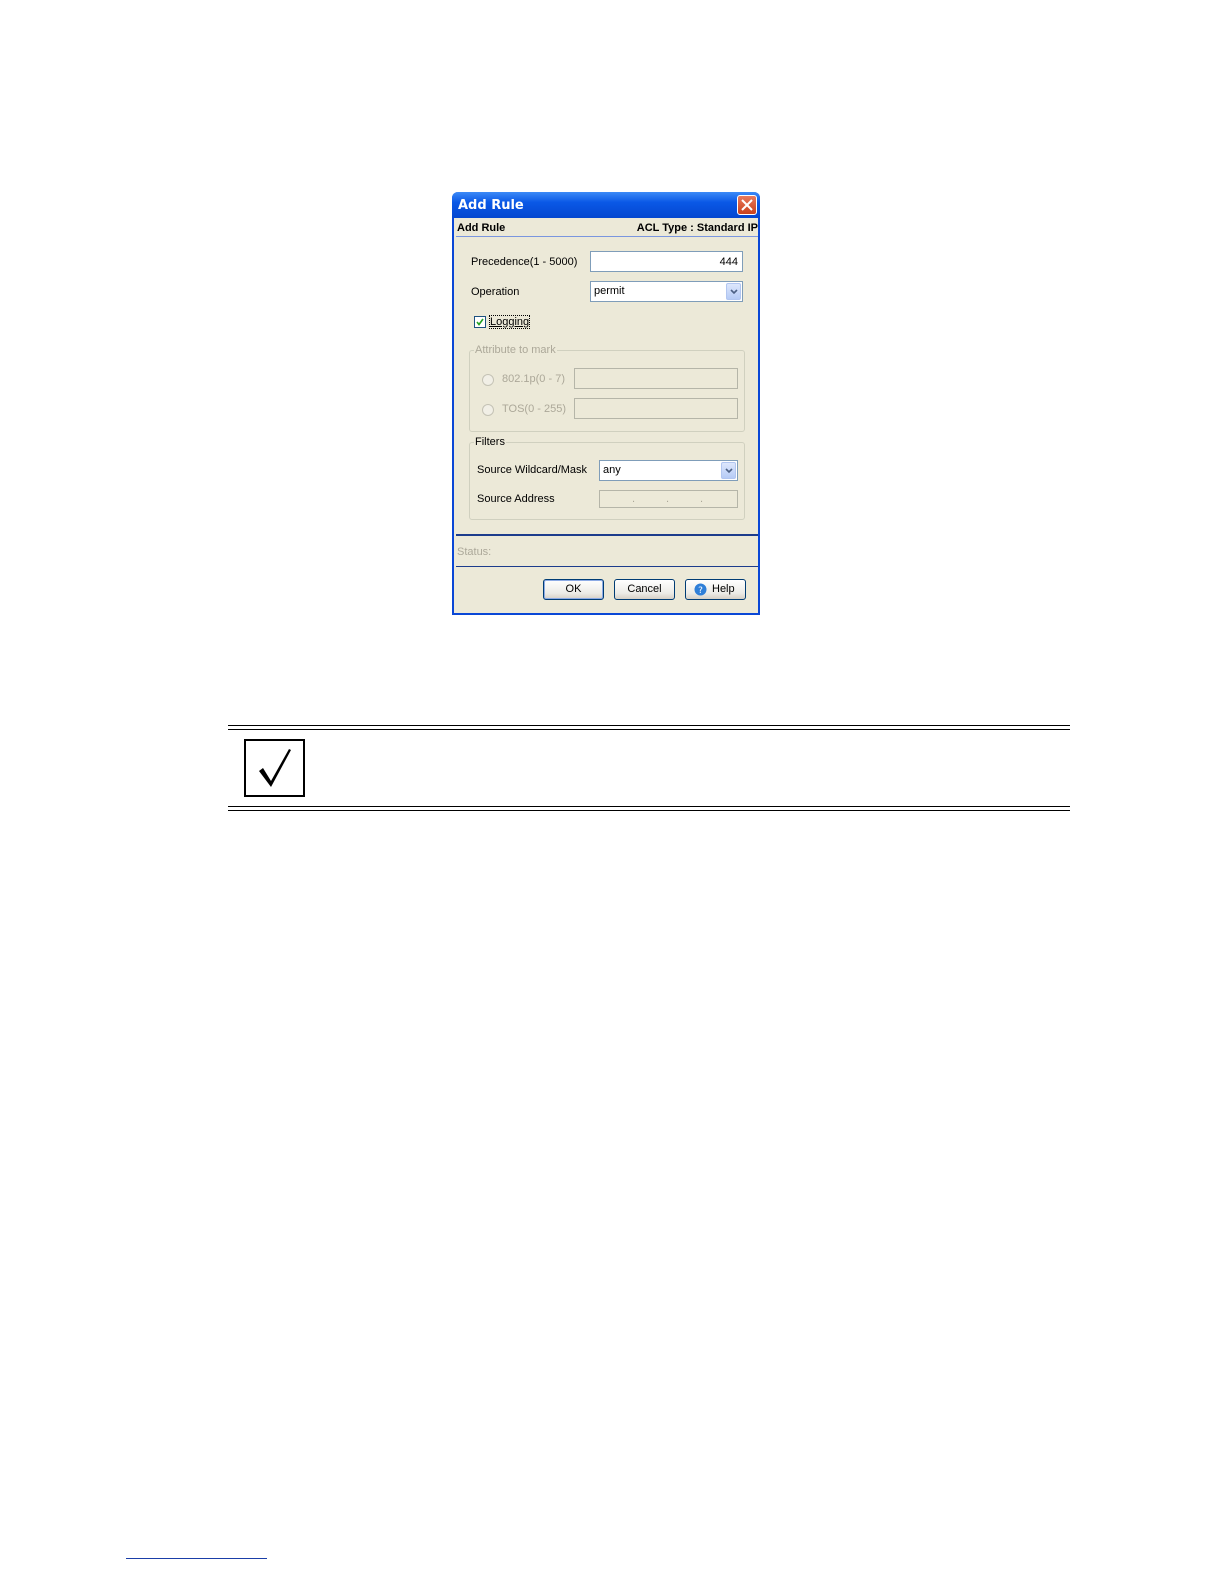 The height and width of the screenshot is (1584, 1224). What do you see at coordinates (532, 470) in the screenshot?
I see `source-wildcard-label: Source Wildcard/Mask` at bounding box center [532, 470].